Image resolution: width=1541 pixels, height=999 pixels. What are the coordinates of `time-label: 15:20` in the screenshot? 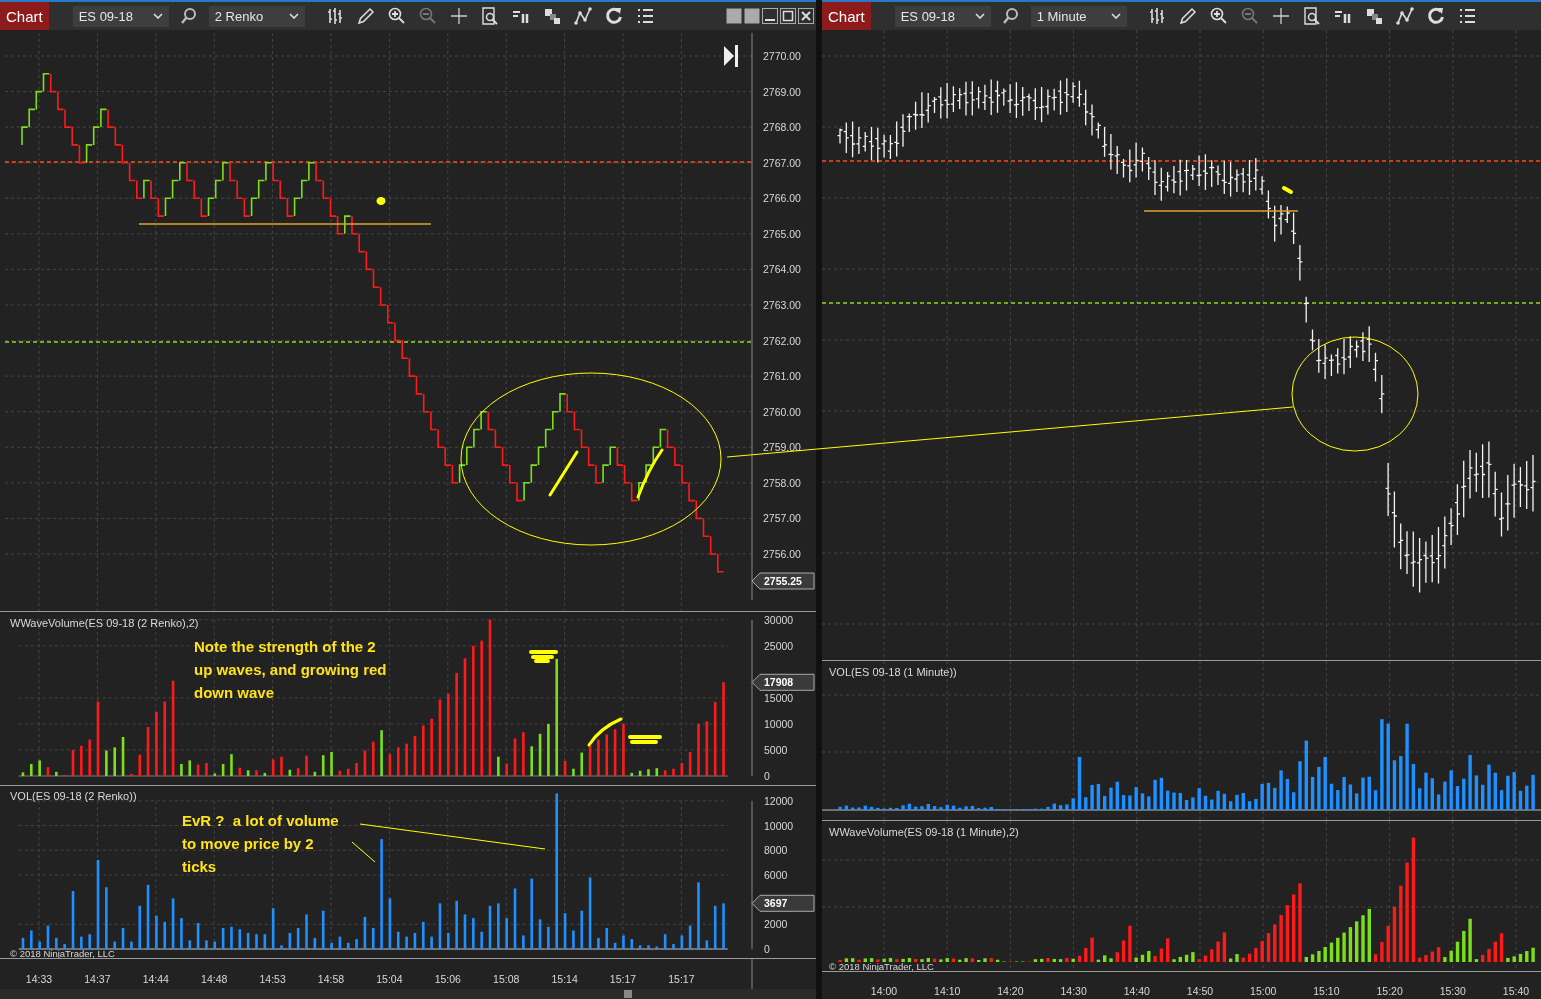 It's located at (1389, 991).